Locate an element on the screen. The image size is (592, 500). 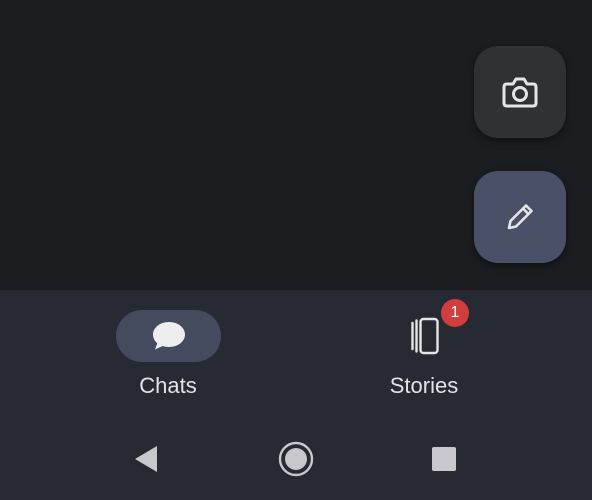
recents-icon is located at coordinates (444, 459).